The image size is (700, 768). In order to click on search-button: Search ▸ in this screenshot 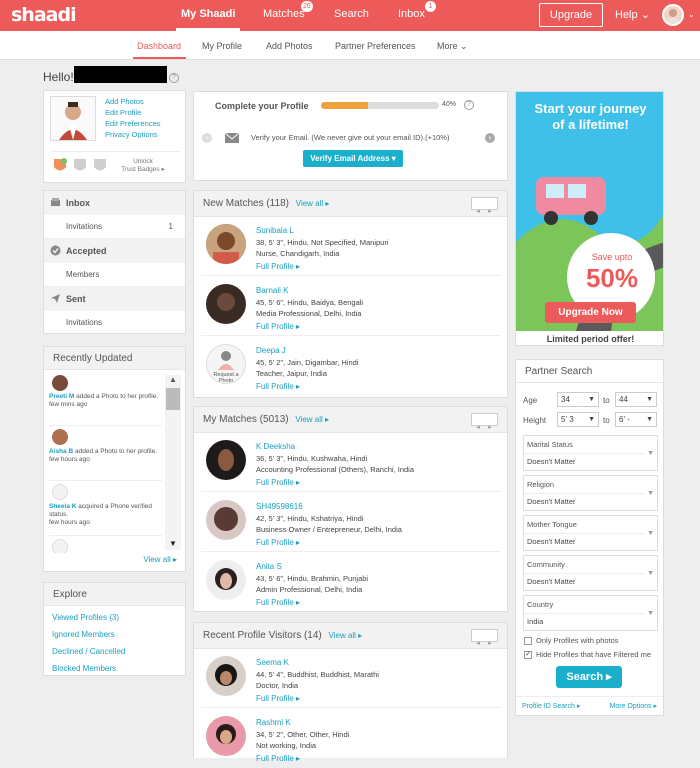, I will do `click(589, 677)`.